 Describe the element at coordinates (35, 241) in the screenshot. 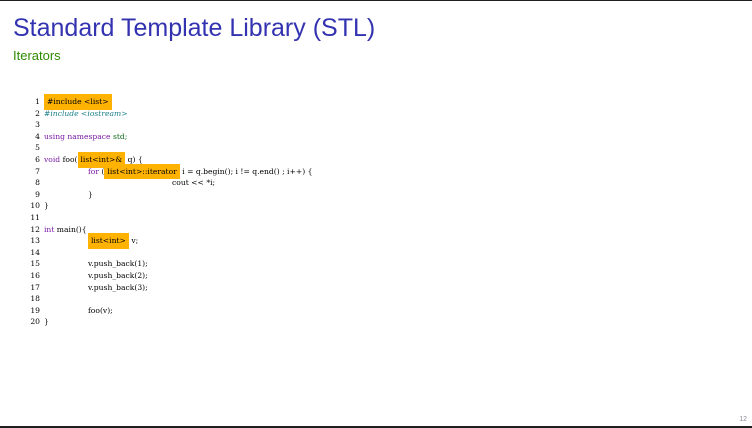

I see `line-number: 13` at that location.